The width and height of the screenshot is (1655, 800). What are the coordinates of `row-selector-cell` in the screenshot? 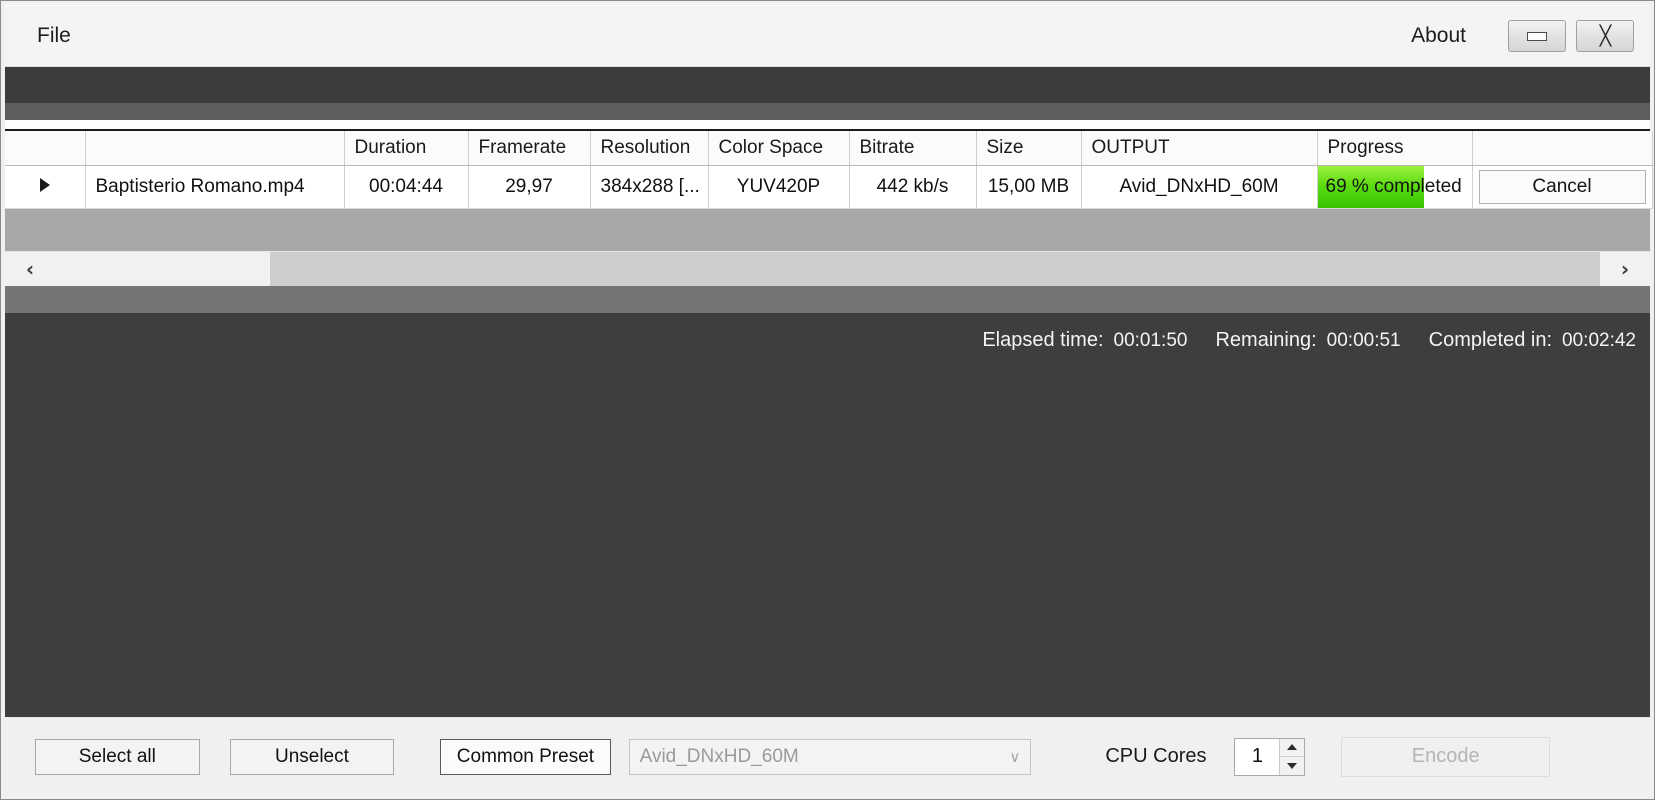 It's located at (45, 187).